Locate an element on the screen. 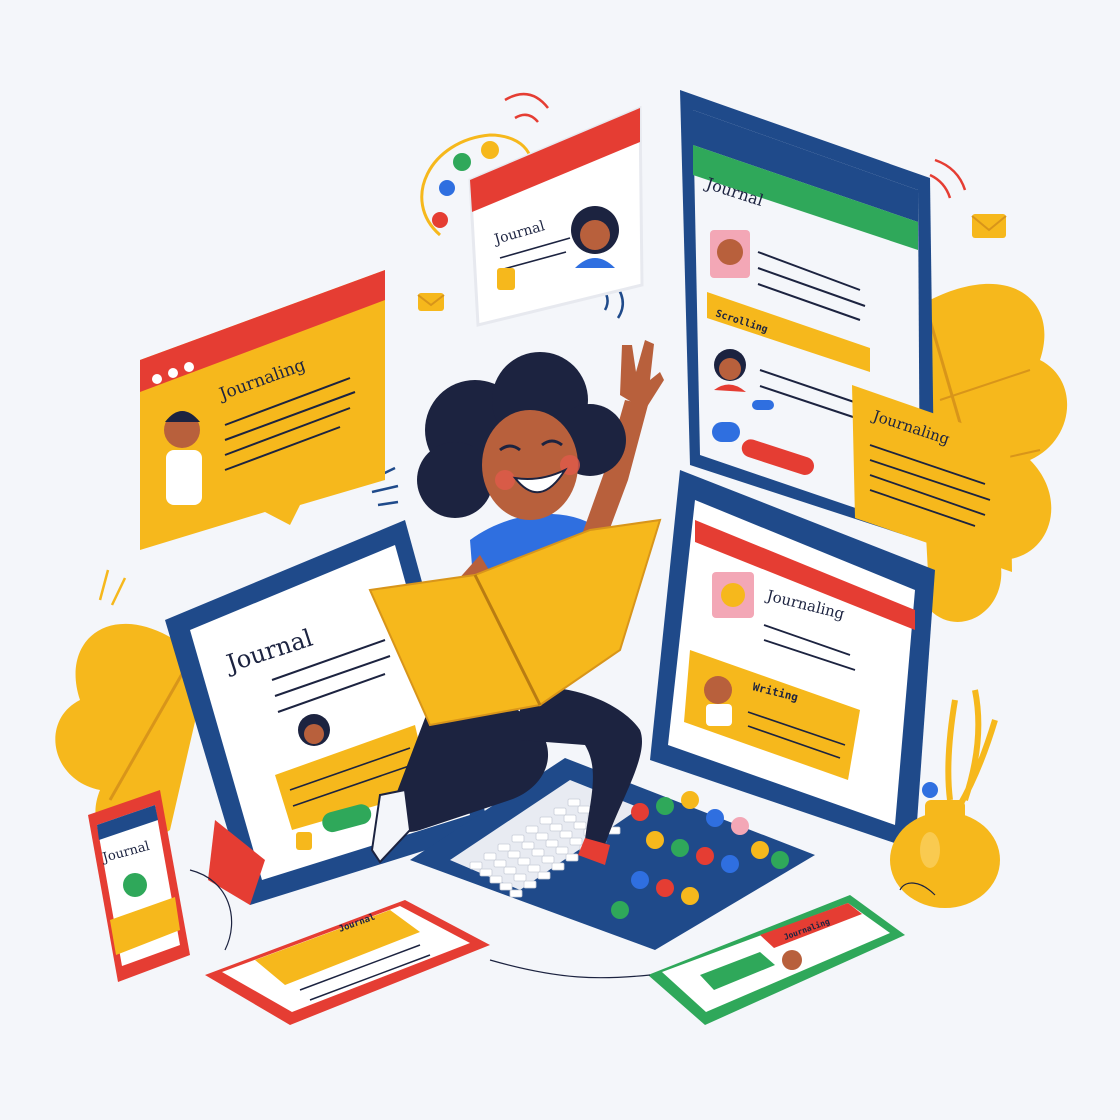 This screenshot has height=1120, width=1120. person is located at coordinates (516, 602).